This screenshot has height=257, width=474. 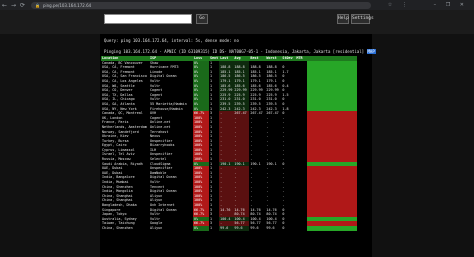 What do you see at coordinates (13, 5) in the screenshot?
I see `forward-icon: →` at bounding box center [13, 5].